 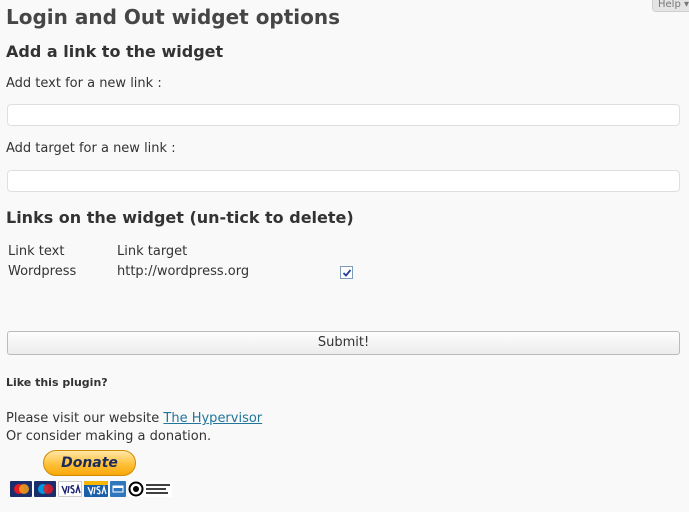 I want to click on links-heading: Links on the widget (un-tick to delete), so click(x=180, y=217).